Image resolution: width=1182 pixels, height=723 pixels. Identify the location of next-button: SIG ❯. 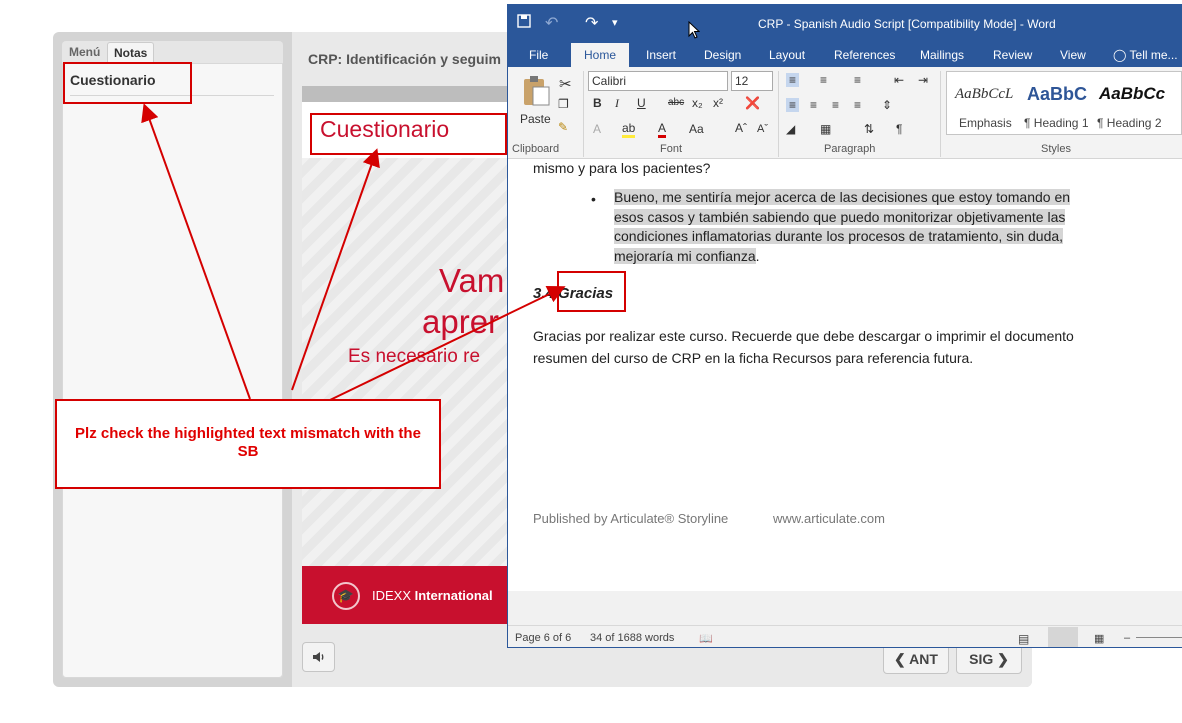
(989, 659).